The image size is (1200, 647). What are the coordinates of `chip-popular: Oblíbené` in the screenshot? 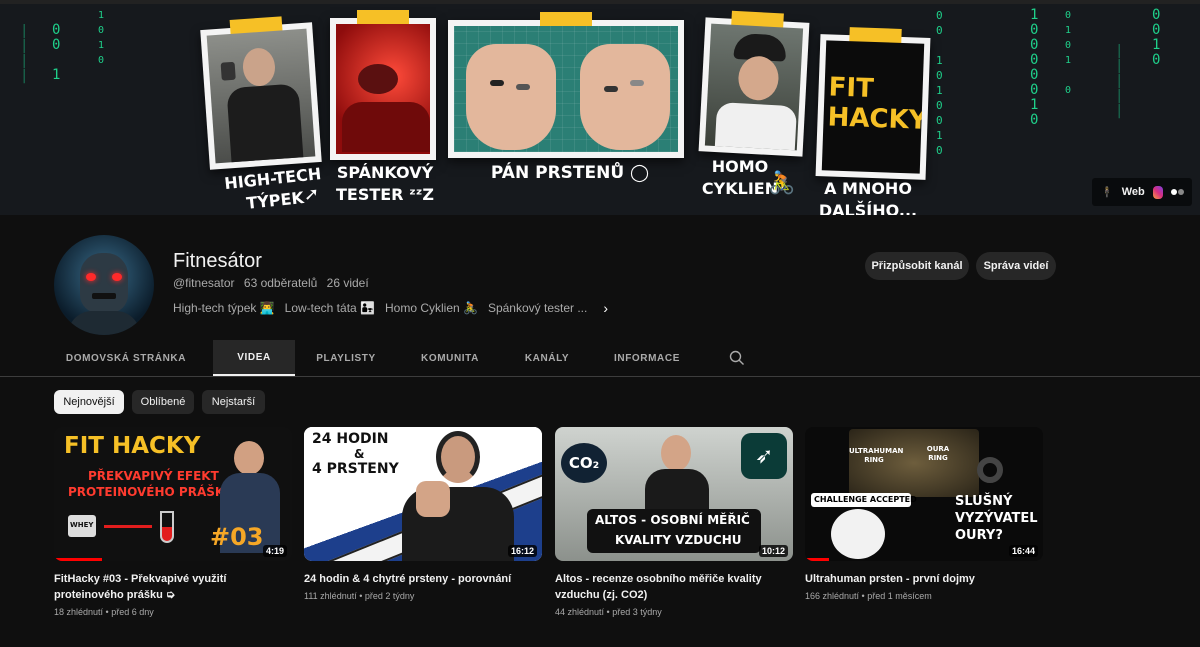 It's located at (163, 402).